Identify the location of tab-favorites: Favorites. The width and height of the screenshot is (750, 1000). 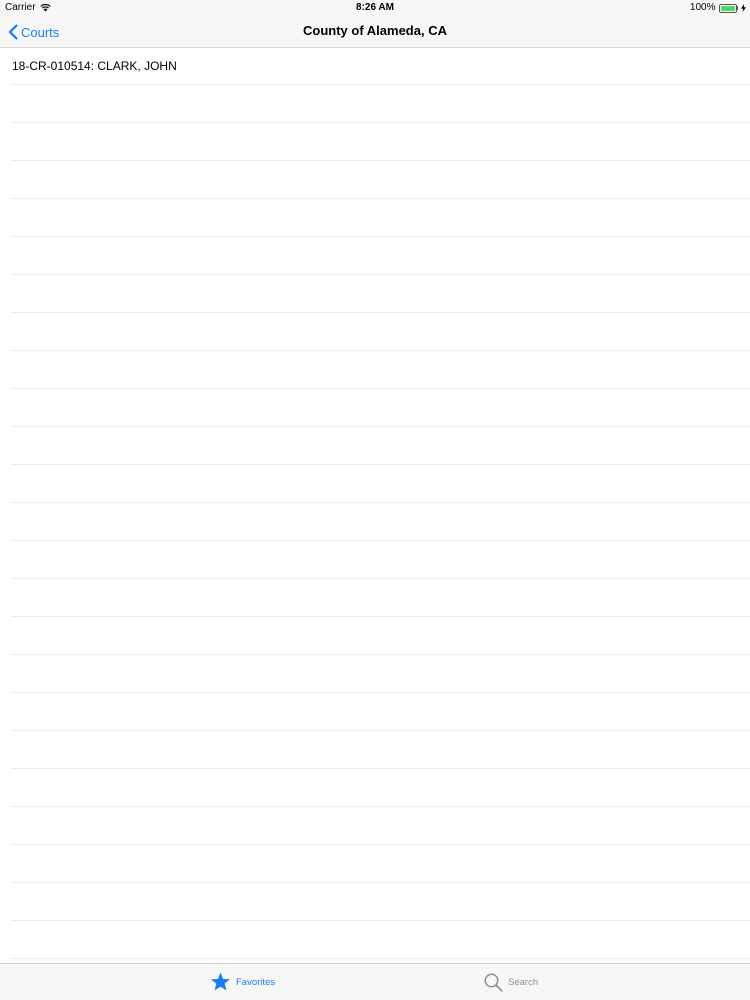
(242, 982).